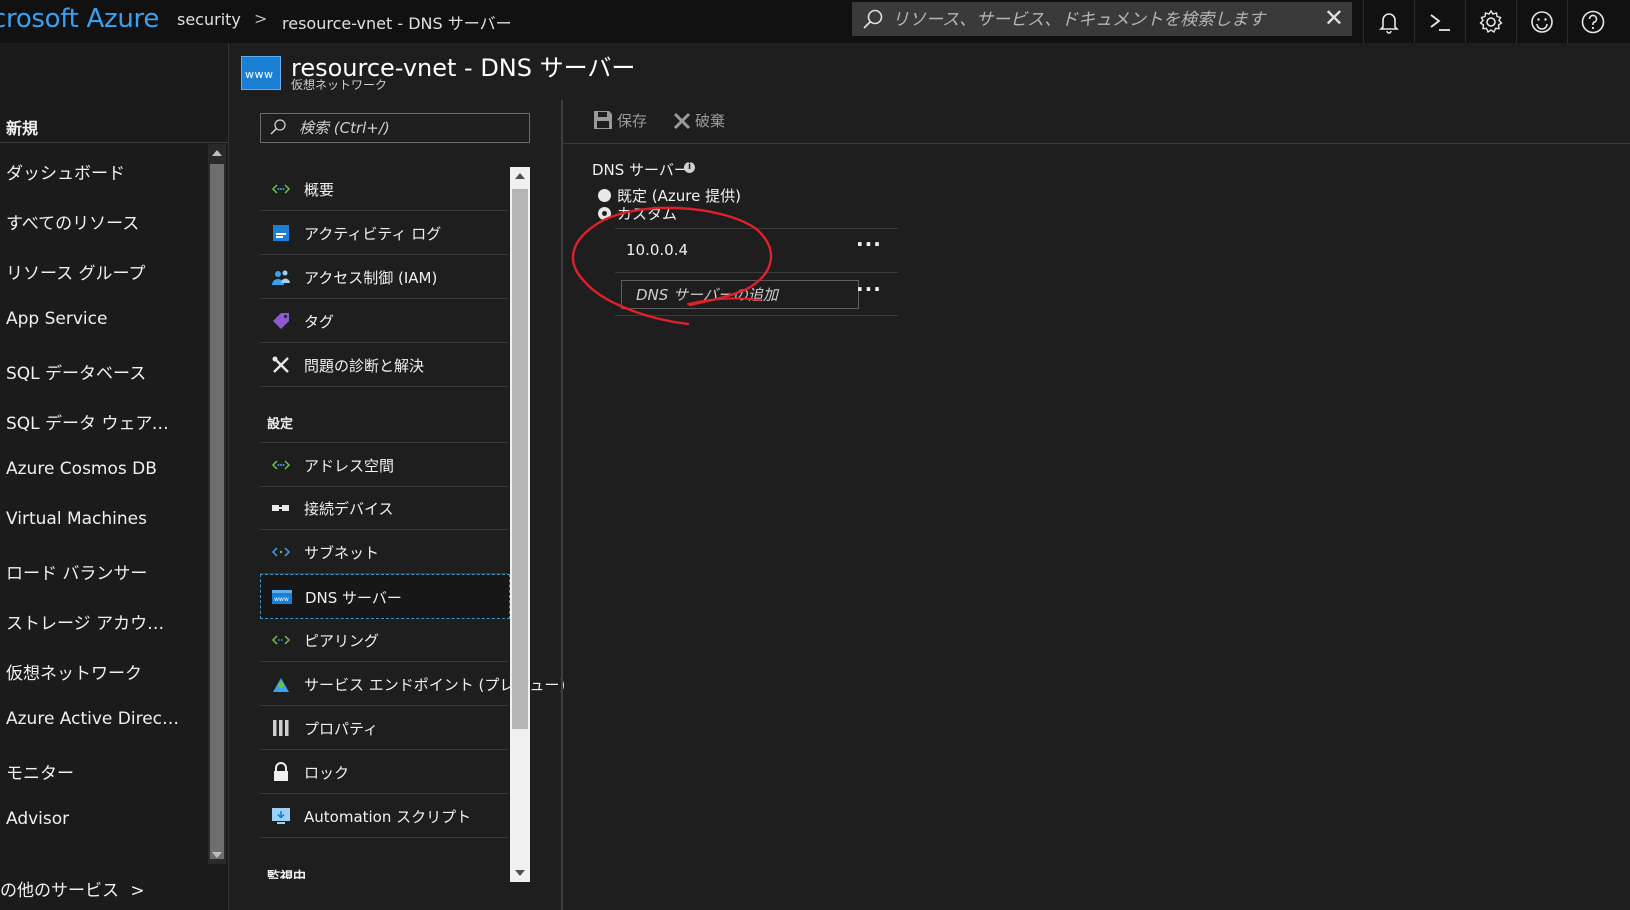 Image resolution: width=1630 pixels, height=910 pixels. What do you see at coordinates (384, 277) in the screenshot?
I see `menu-item-access-control: アクセス制御 (IAM)` at bounding box center [384, 277].